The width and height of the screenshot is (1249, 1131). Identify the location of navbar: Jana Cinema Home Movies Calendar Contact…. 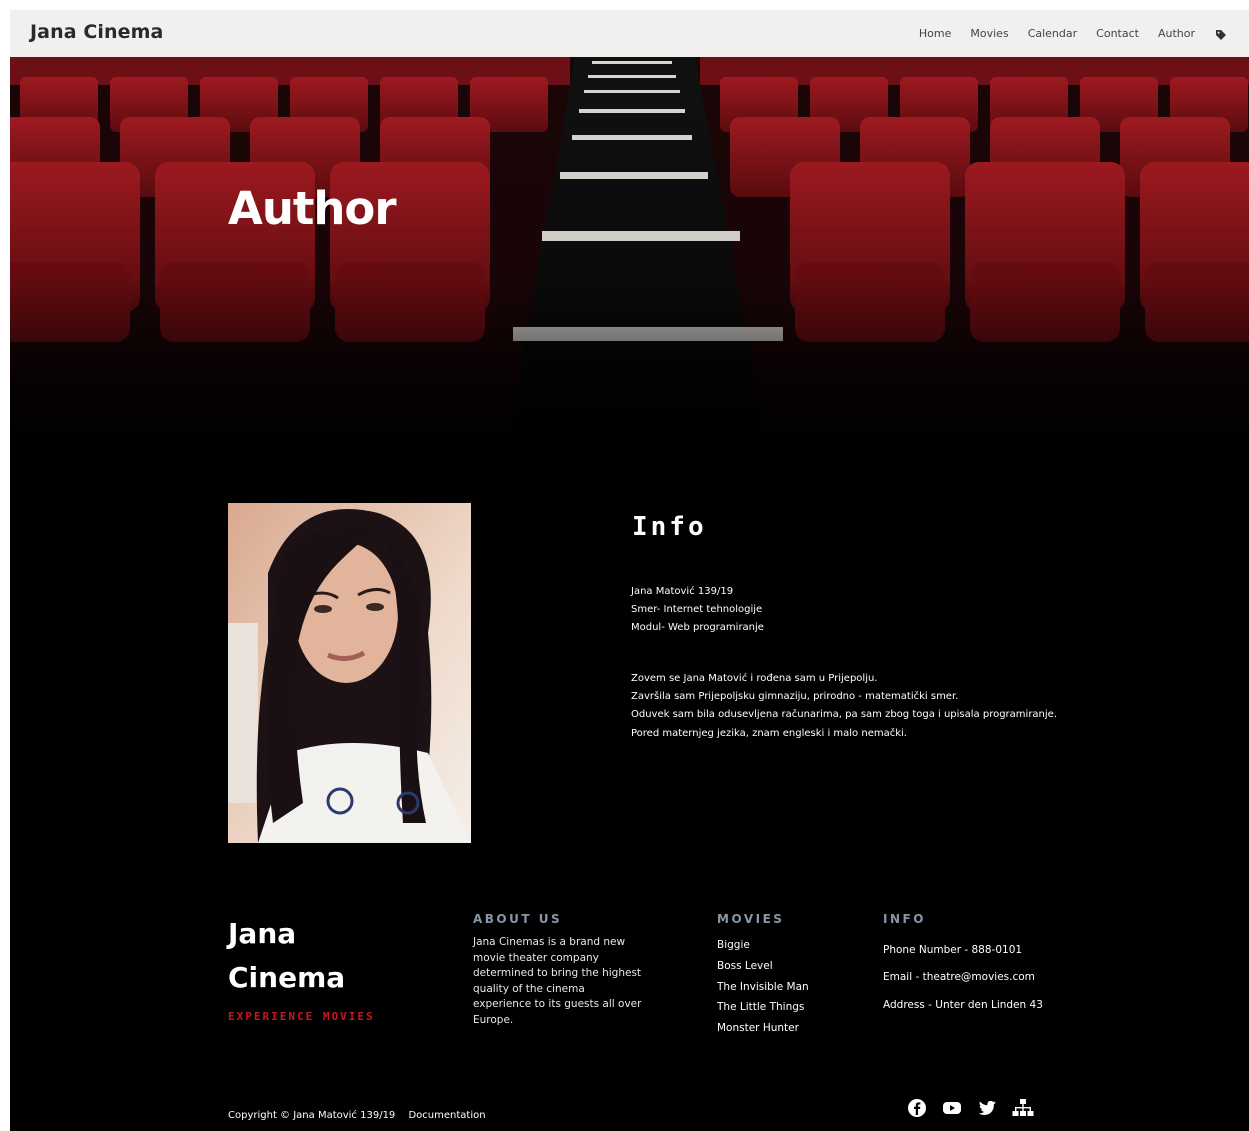
(629, 33).